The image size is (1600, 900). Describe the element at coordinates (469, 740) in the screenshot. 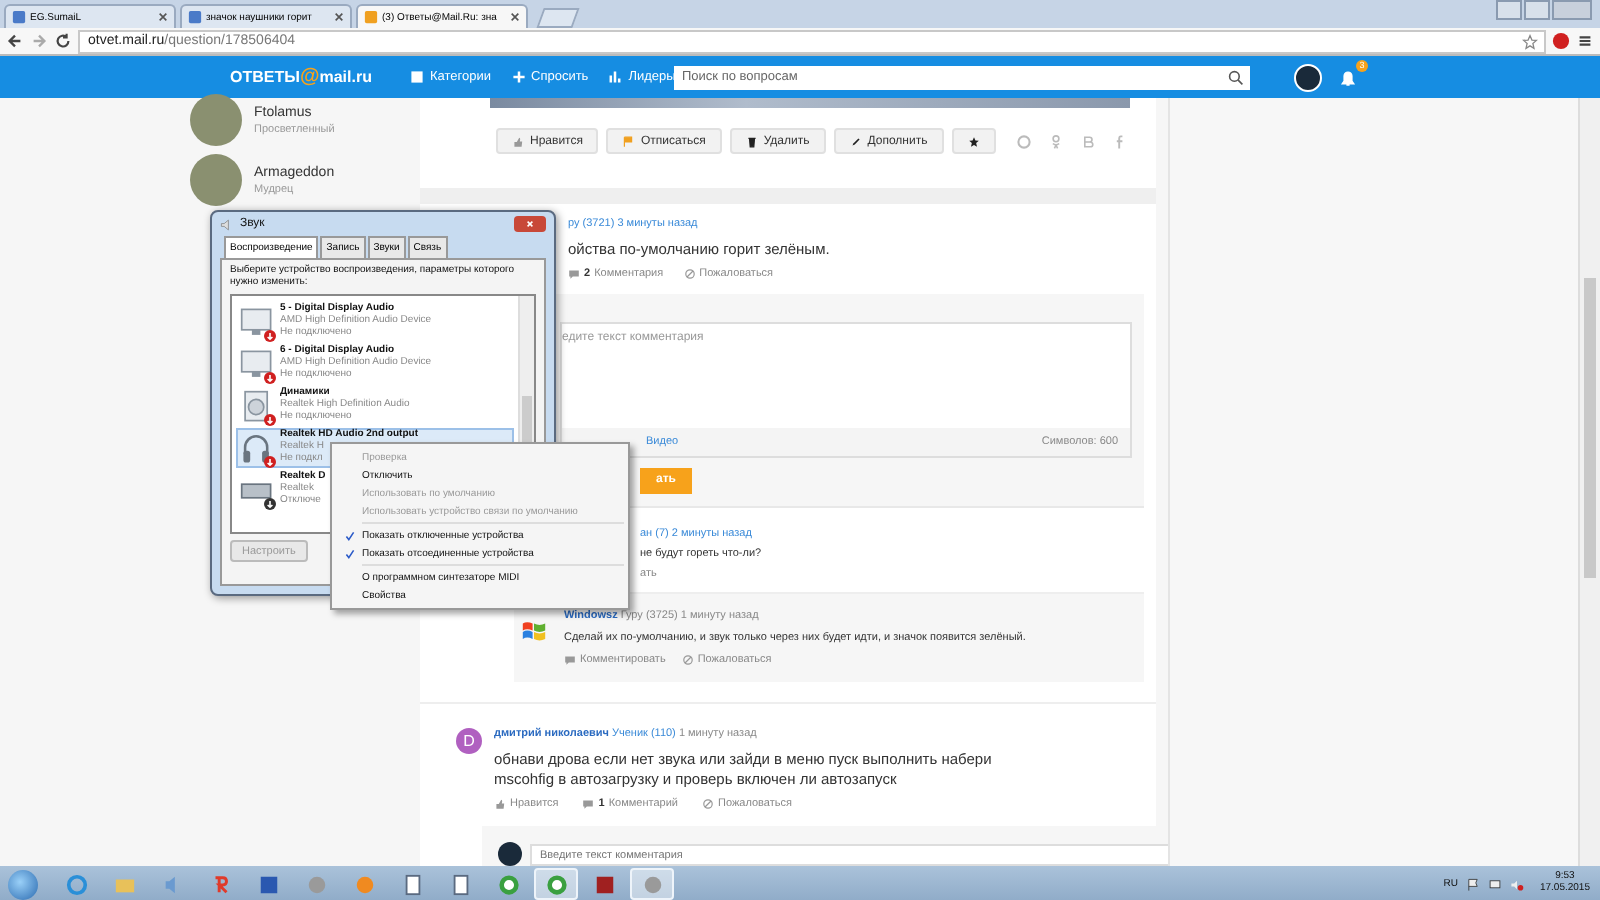

I see `avatar-letter: D` at that location.